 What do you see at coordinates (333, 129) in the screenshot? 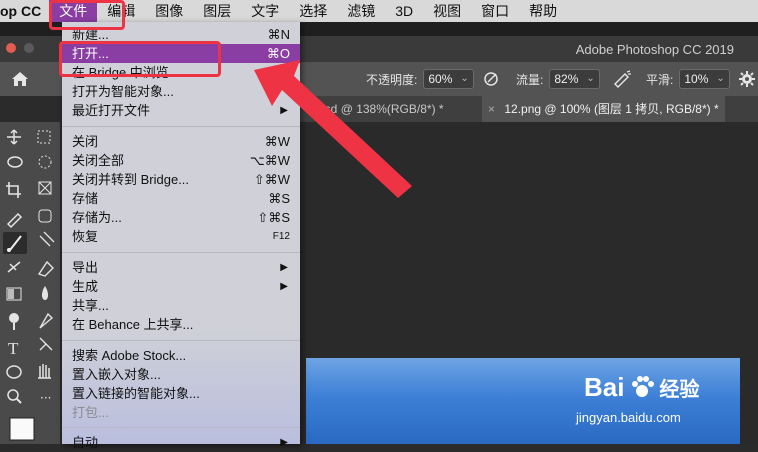
I see `annotation-arrow-icon` at bounding box center [333, 129].